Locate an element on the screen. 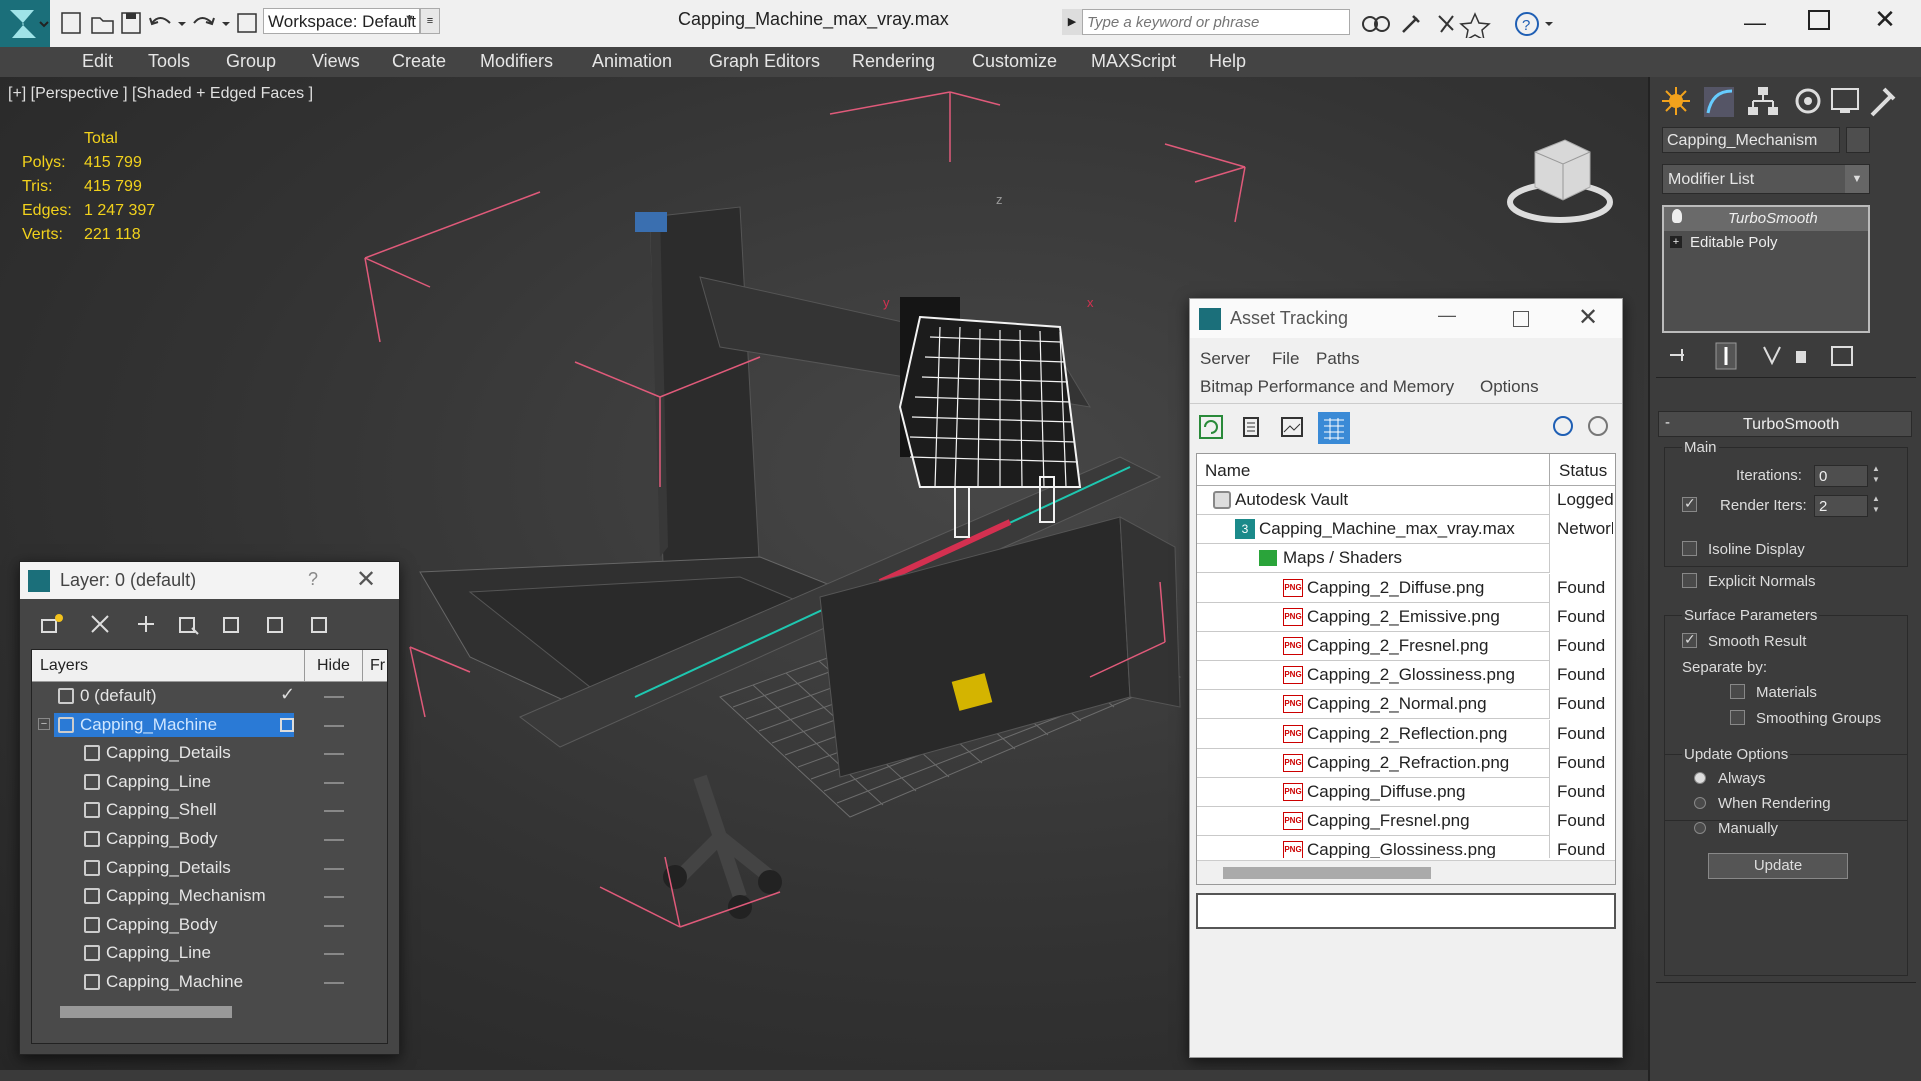 This screenshot has height=1081, width=1921. menu-maxscript: MAXScript is located at coordinates (1133, 61).